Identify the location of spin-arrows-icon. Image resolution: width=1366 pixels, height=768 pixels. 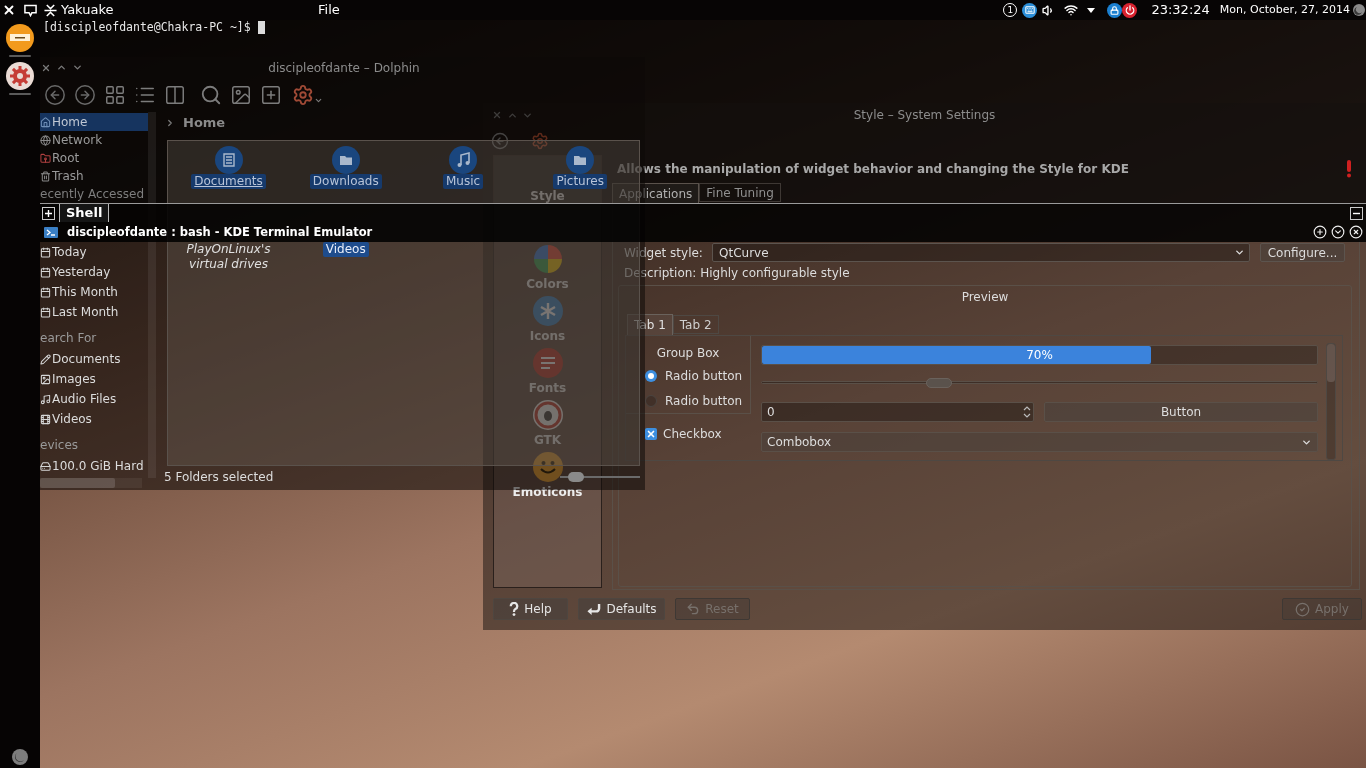
(1027, 412).